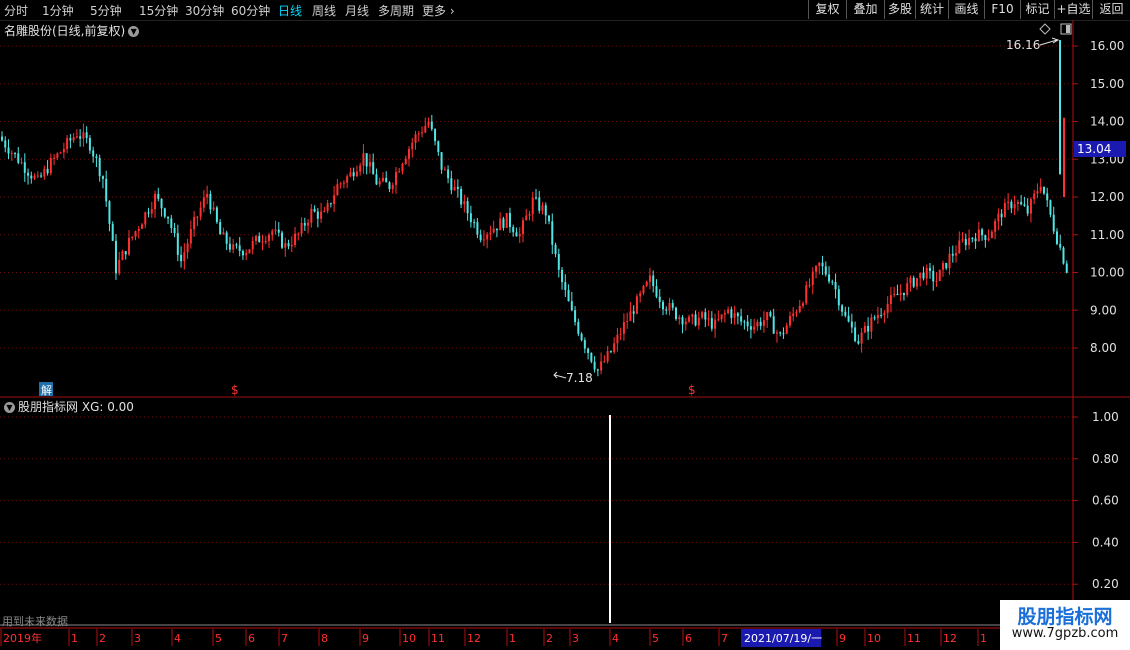 The width and height of the screenshot is (1130, 650). What do you see at coordinates (1107, 46) in the screenshot?
I see `main-y-tick-label: 16.00` at bounding box center [1107, 46].